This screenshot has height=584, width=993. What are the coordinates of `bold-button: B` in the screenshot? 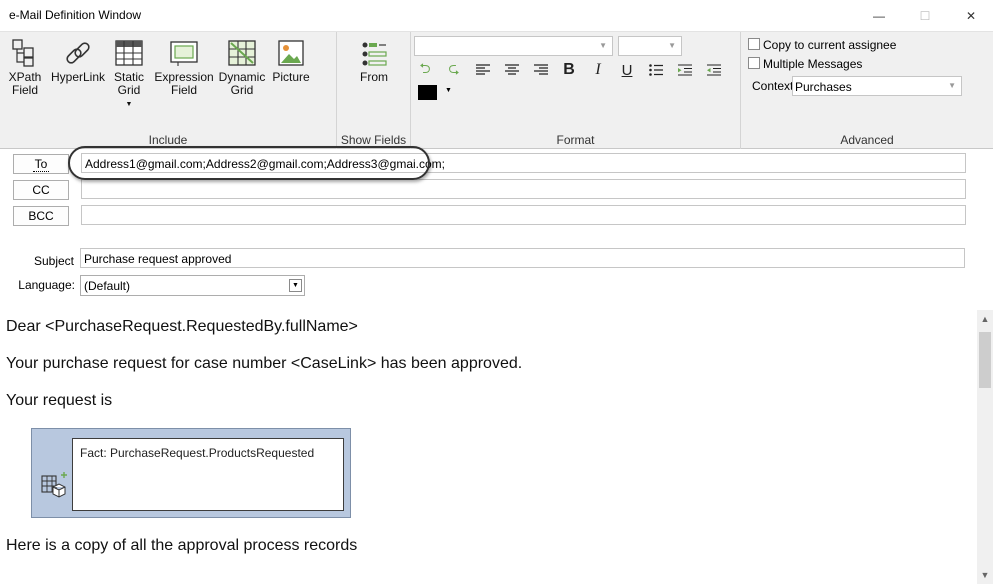 It's located at (569, 70).